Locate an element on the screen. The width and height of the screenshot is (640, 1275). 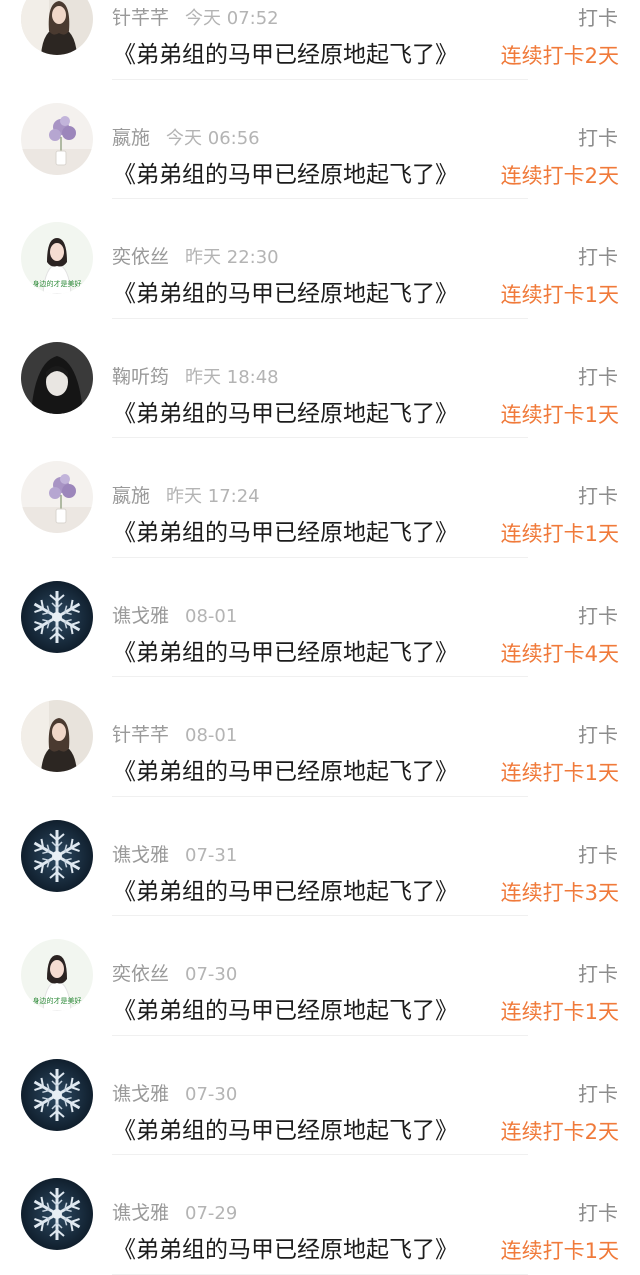
item-meta: 针芊芊 今天 07:52 is located at coordinates (195, 18).